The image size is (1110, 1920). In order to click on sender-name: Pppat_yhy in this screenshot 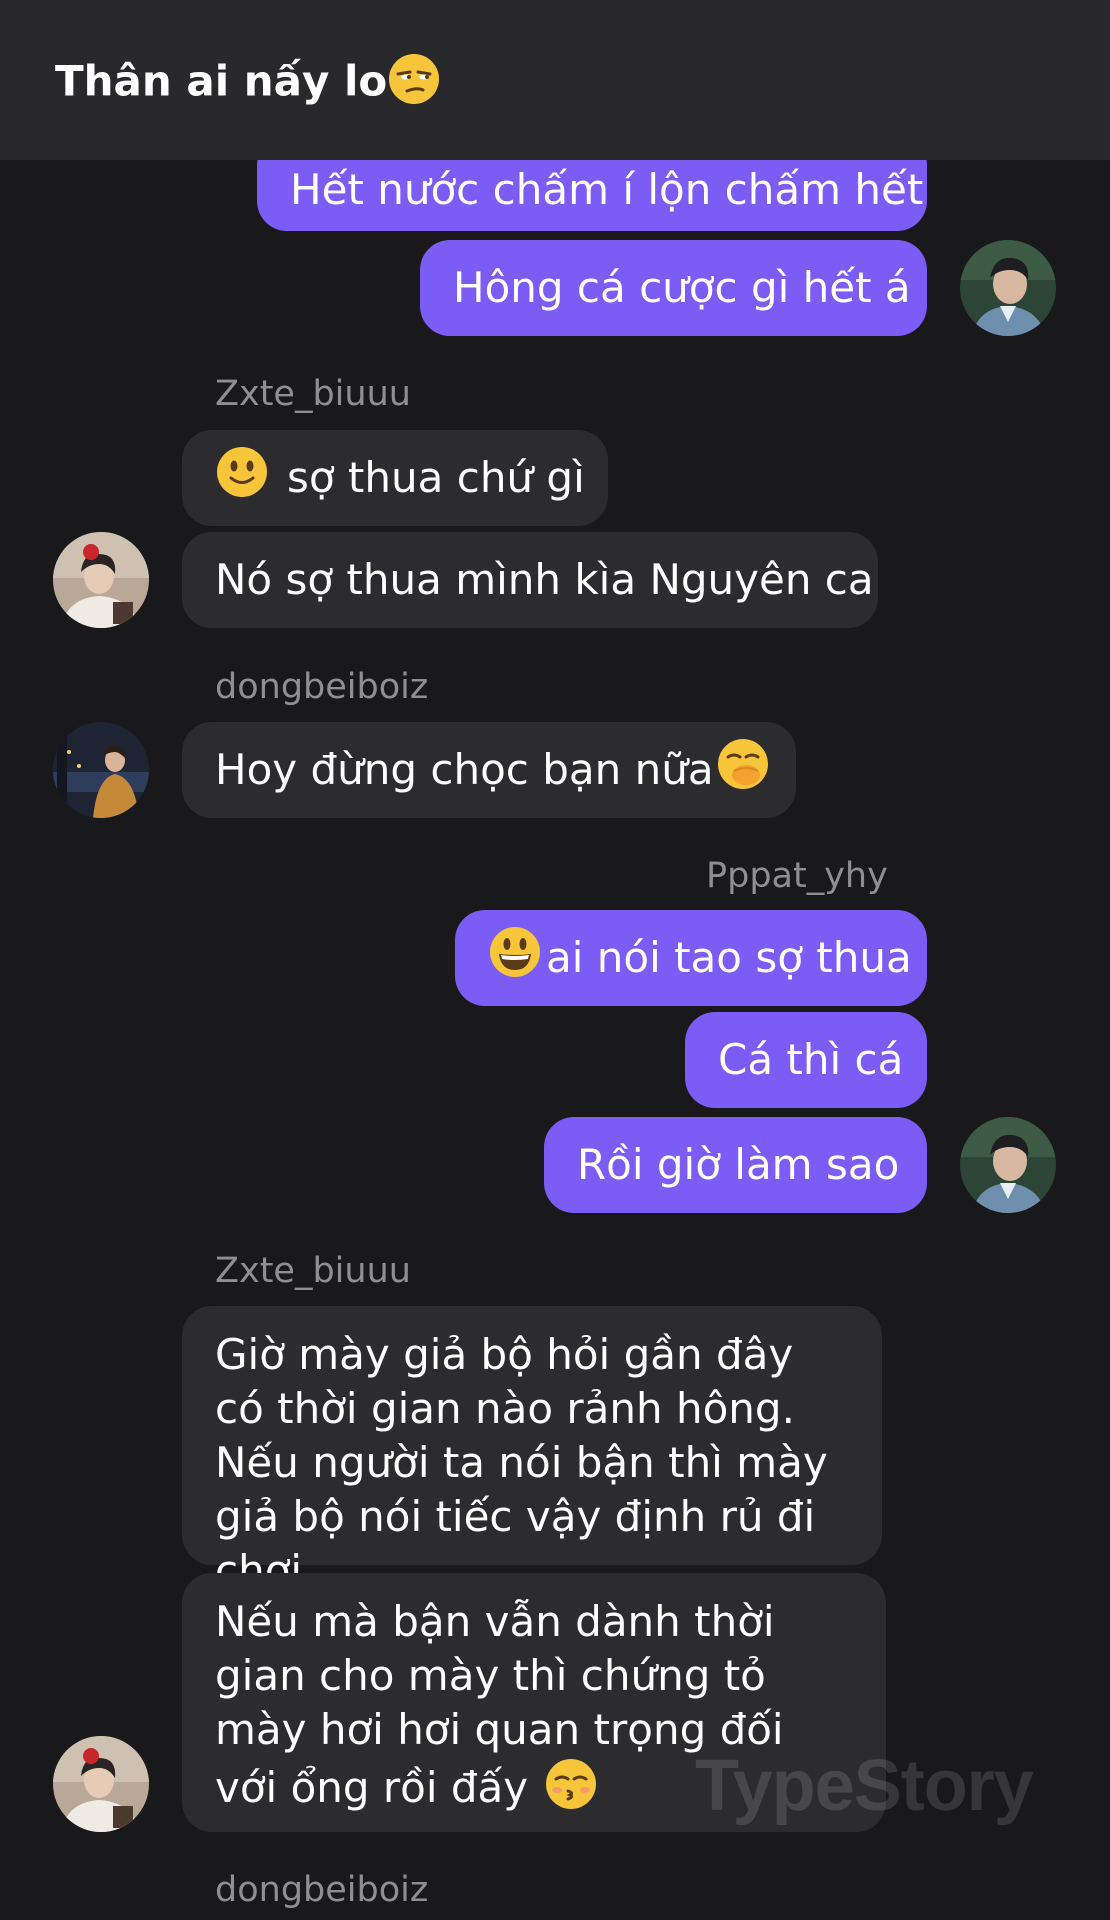, I will do `click(797, 876)`.